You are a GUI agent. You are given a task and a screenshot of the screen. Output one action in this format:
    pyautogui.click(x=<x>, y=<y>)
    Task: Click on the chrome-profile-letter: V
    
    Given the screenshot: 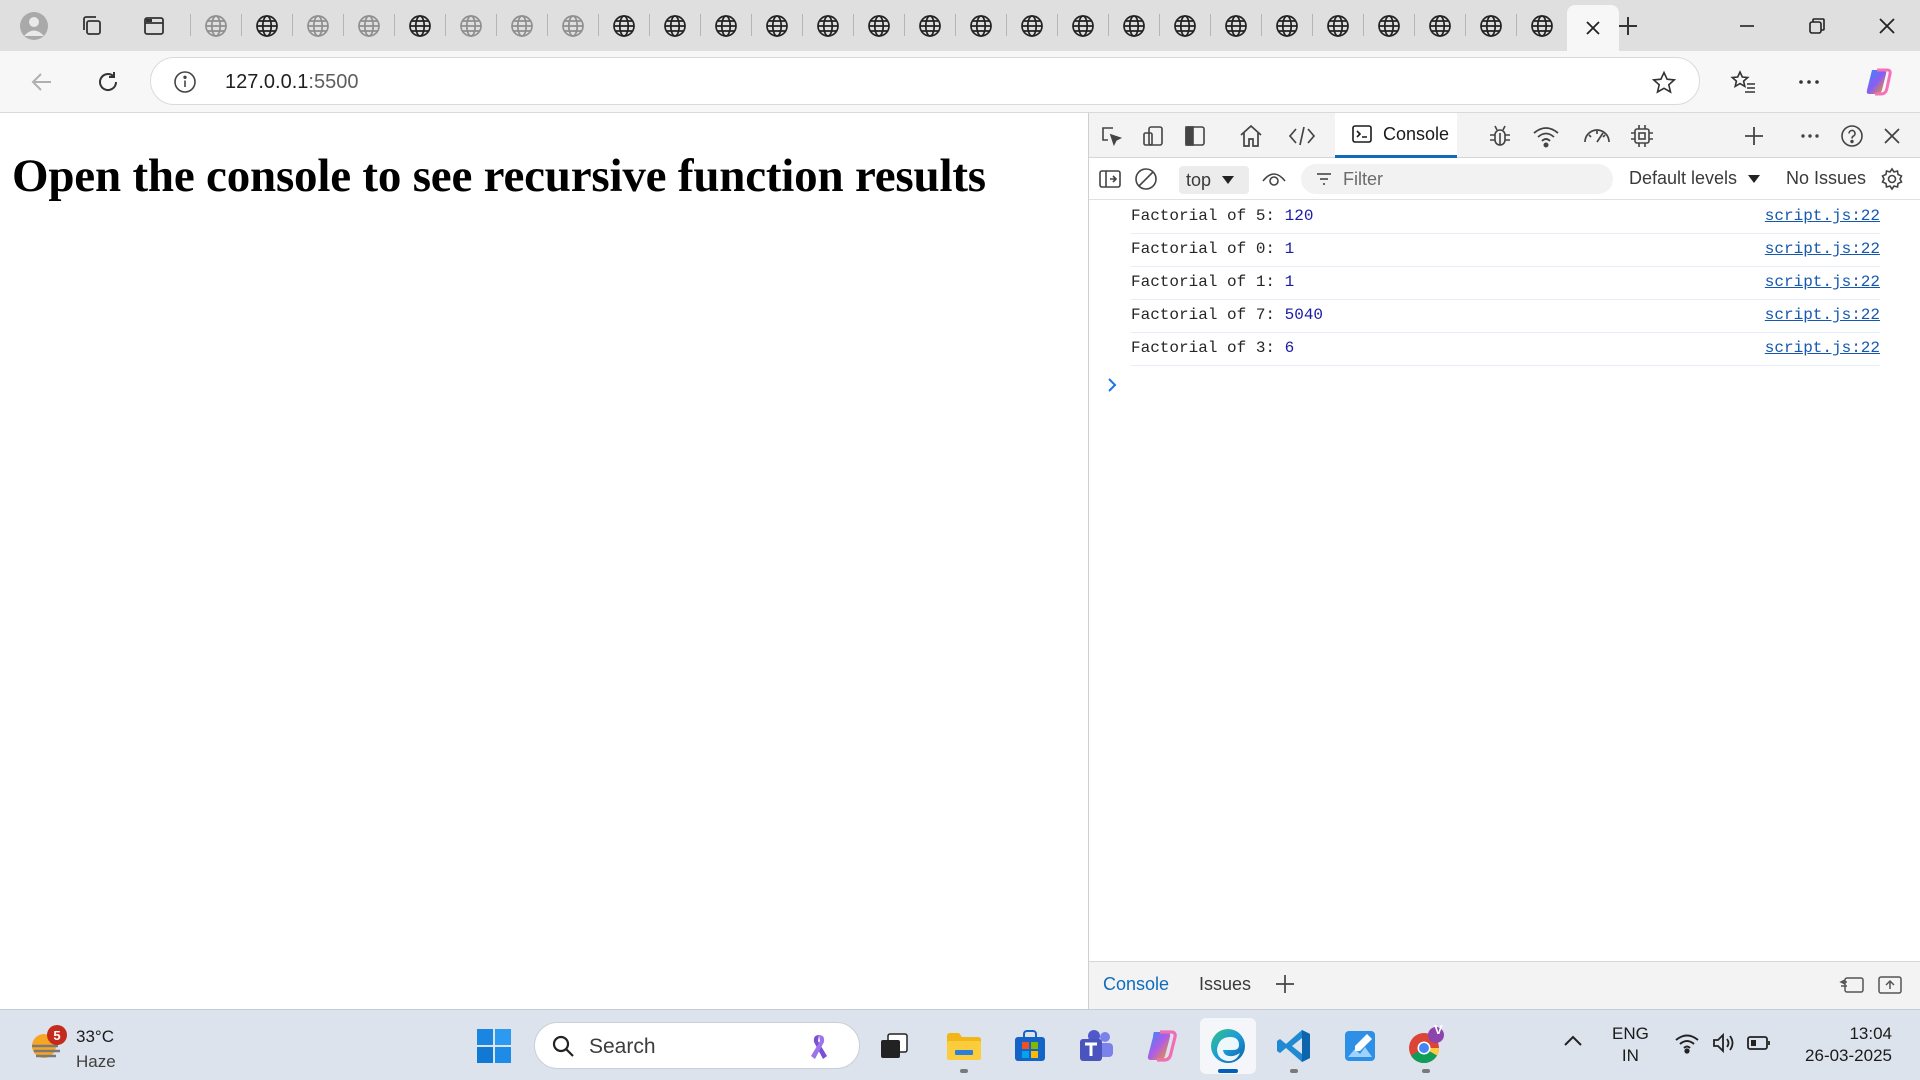 What is the action you would take?
    pyautogui.click(x=1438, y=1029)
    